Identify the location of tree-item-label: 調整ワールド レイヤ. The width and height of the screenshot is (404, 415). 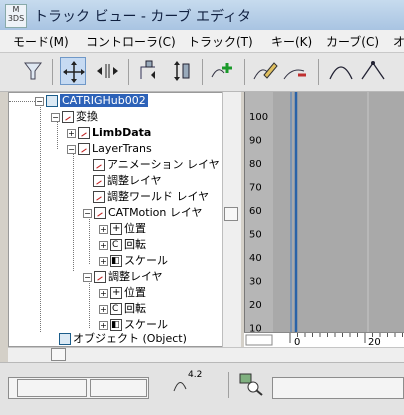
(158, 196).